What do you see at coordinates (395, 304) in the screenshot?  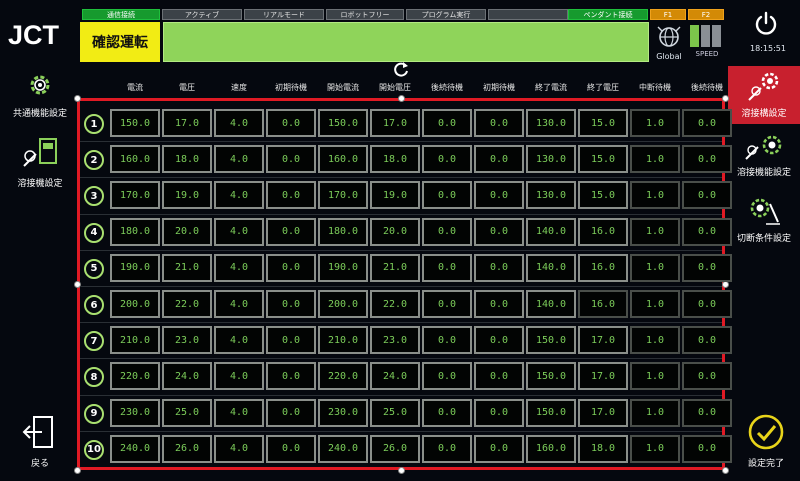 I see `value-cell: 22.0` at bounding box center [395, 304].